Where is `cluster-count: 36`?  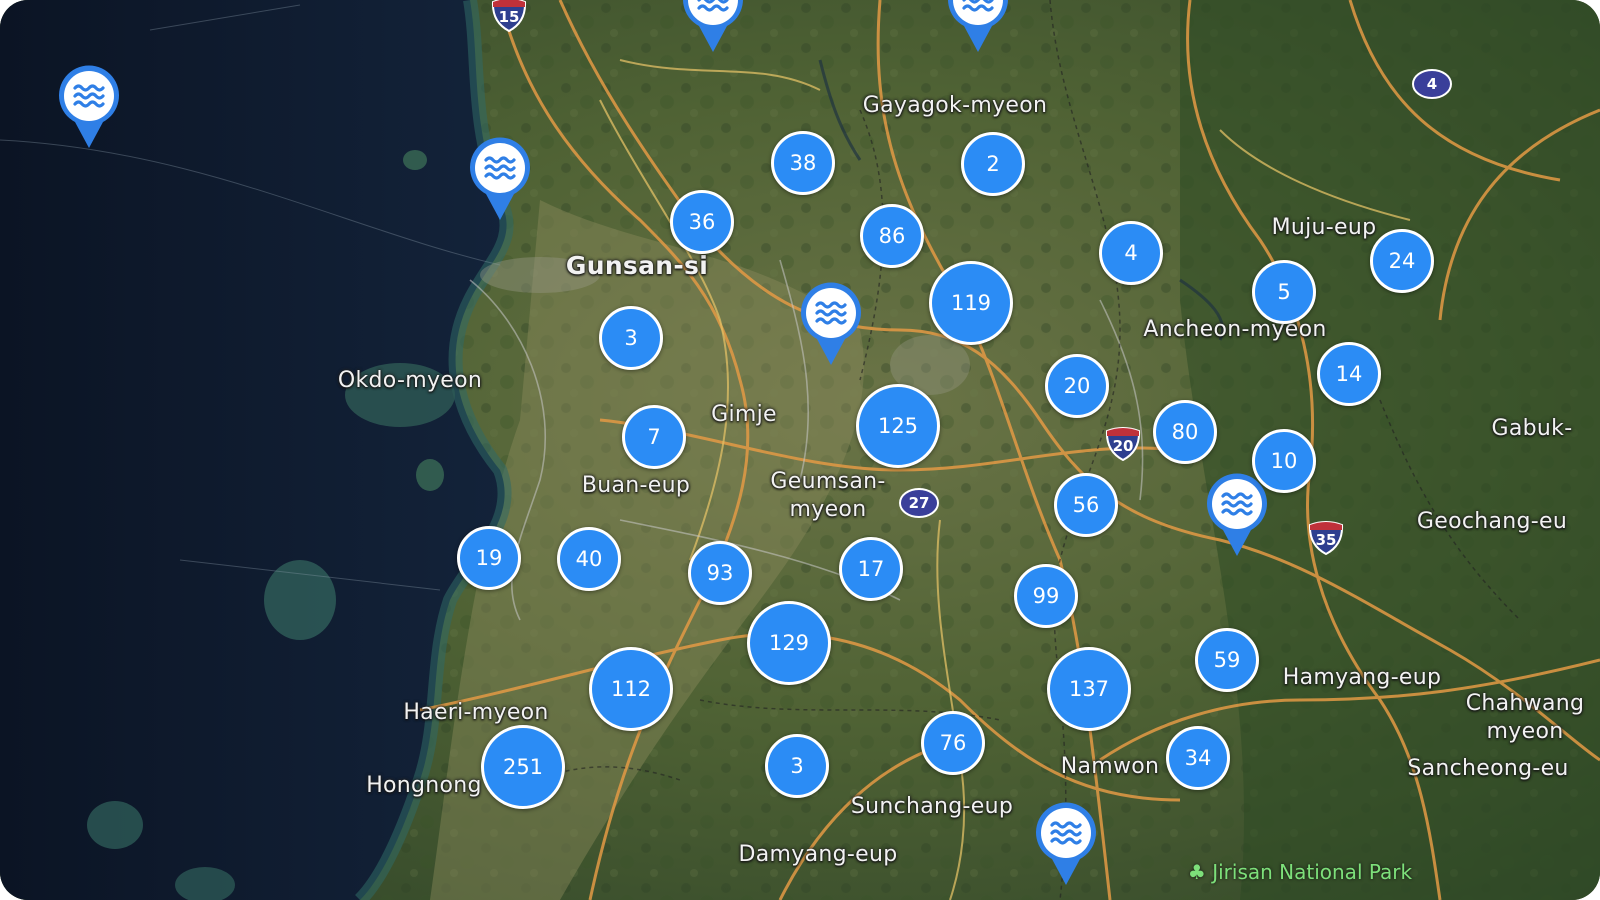
cluster-count: 36 is located at coordinates (702, 222).